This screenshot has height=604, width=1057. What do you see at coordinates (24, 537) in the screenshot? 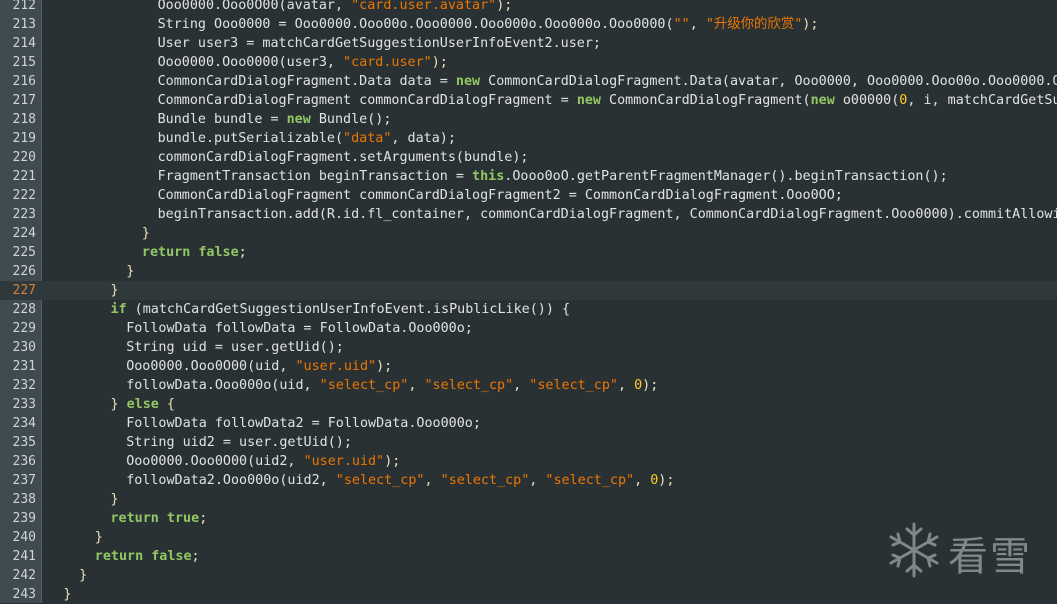
I see `line-number: 240` at bounding box center [24, 537].